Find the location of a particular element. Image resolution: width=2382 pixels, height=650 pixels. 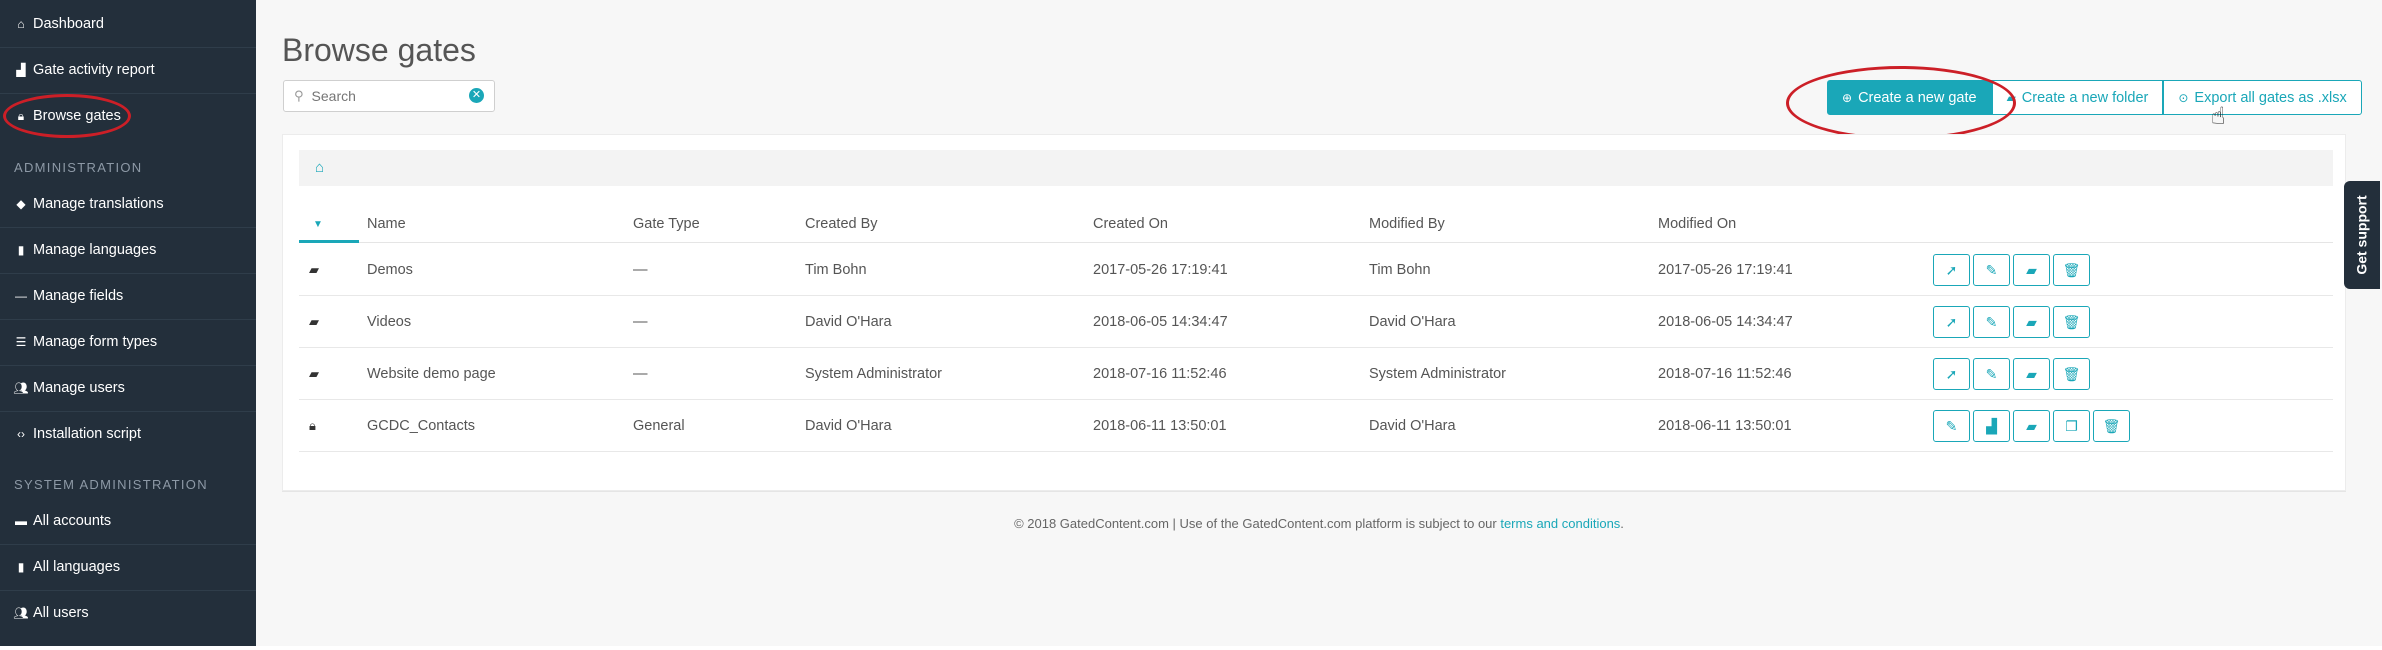

sidebar-item-label: Manage fields is located at coordinates (78, 296).